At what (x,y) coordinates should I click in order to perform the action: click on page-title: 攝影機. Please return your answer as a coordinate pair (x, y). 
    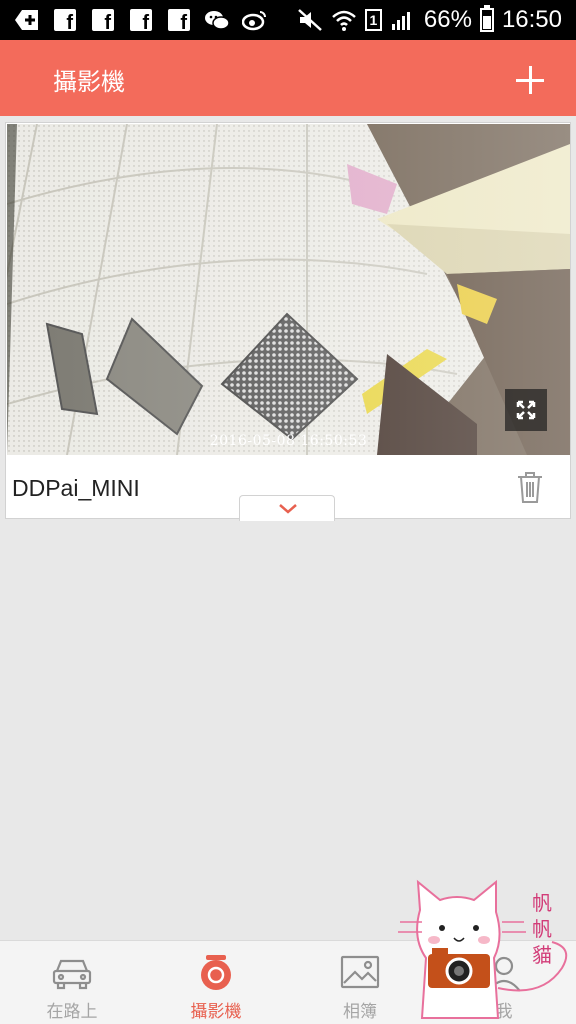
    Looking at the image, I should click on (89, 82).